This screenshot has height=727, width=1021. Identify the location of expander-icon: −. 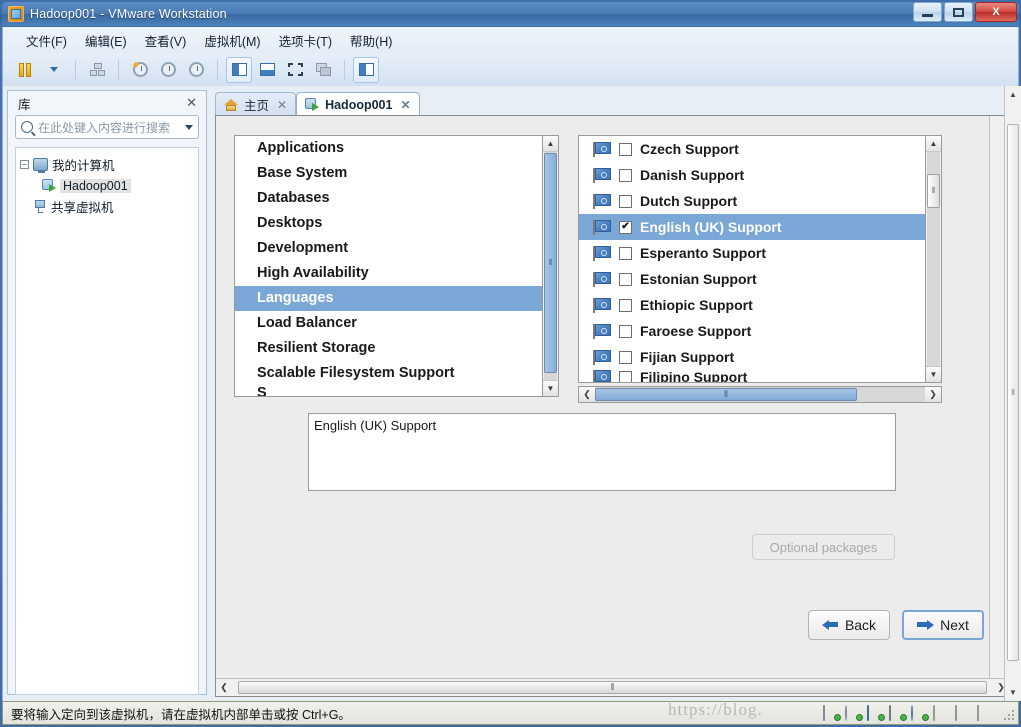
(24, 164).